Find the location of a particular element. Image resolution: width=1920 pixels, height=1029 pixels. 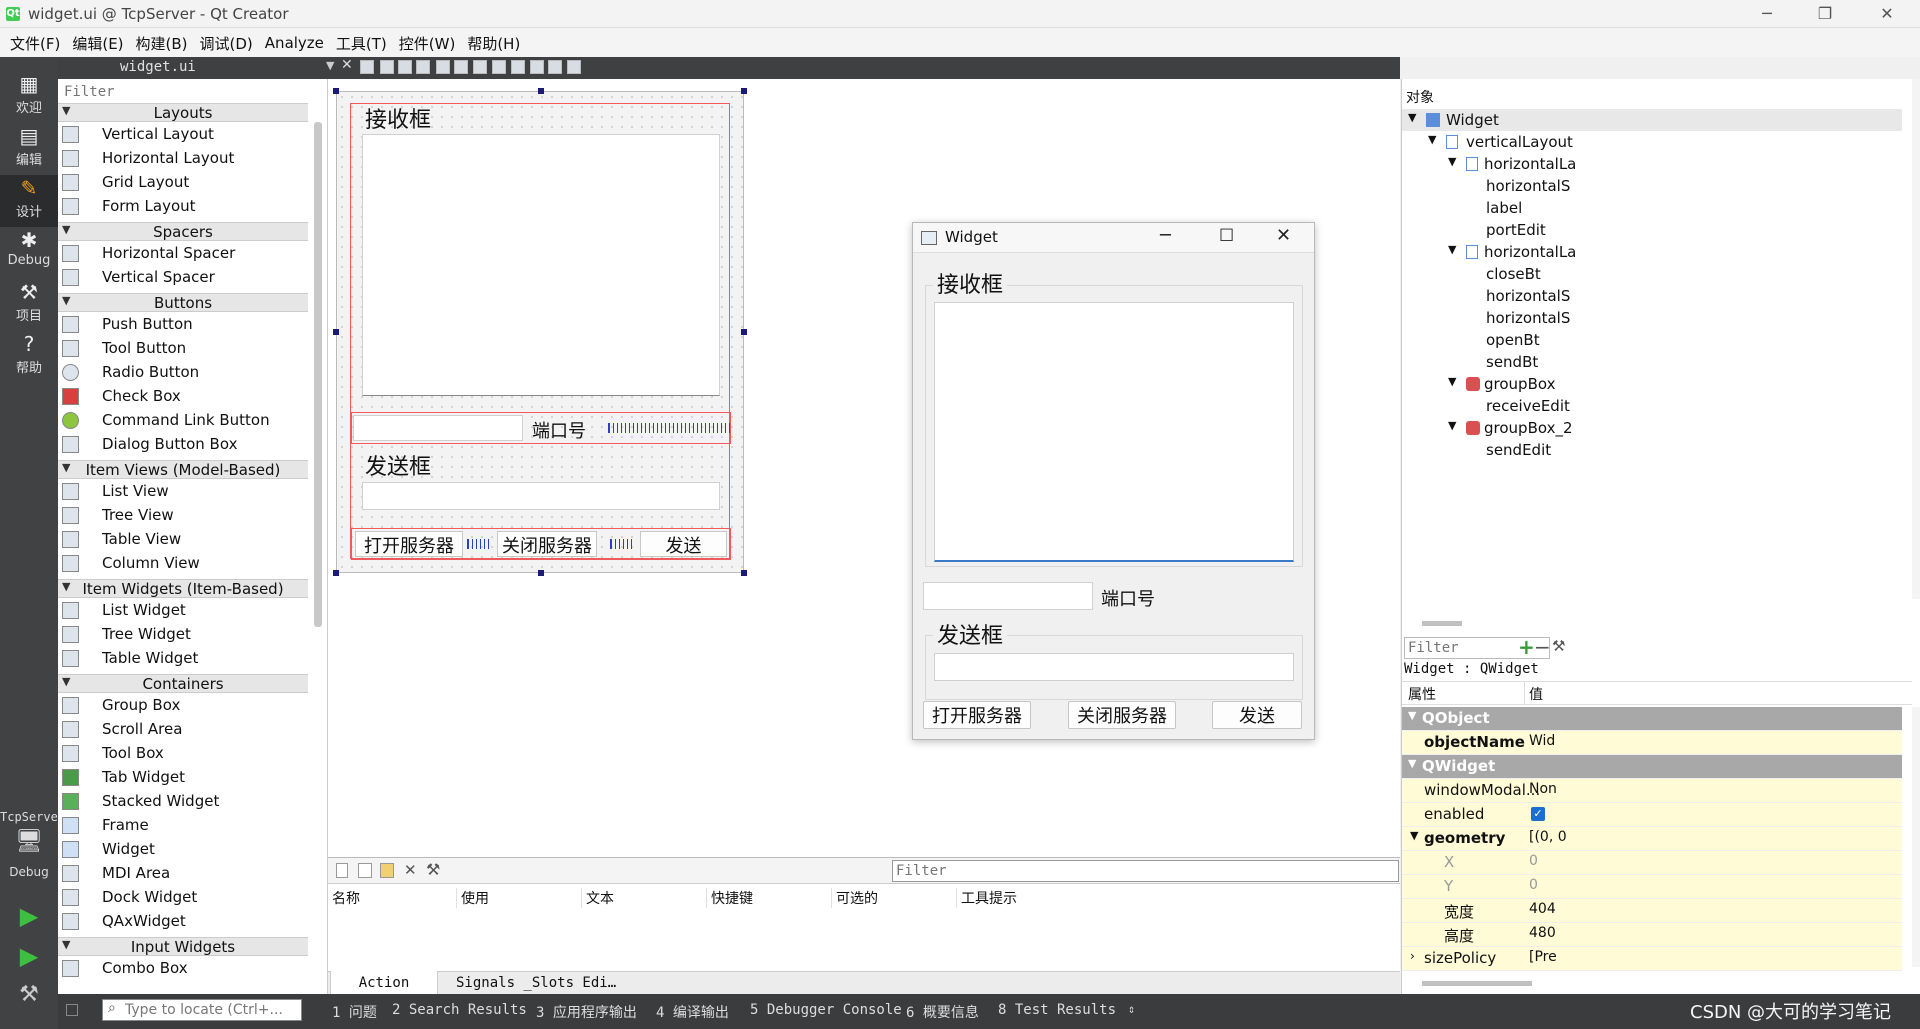

edit-signals-icon is located at coordinates (387, 67).